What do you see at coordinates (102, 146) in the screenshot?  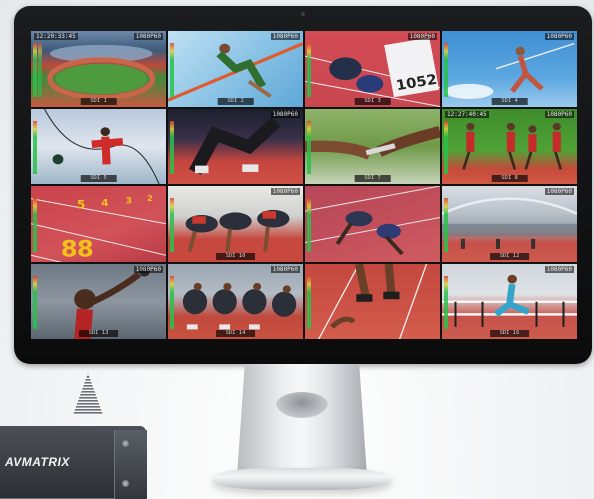 I see `hammer-throw-illustration` at bounding box center [102, 146].